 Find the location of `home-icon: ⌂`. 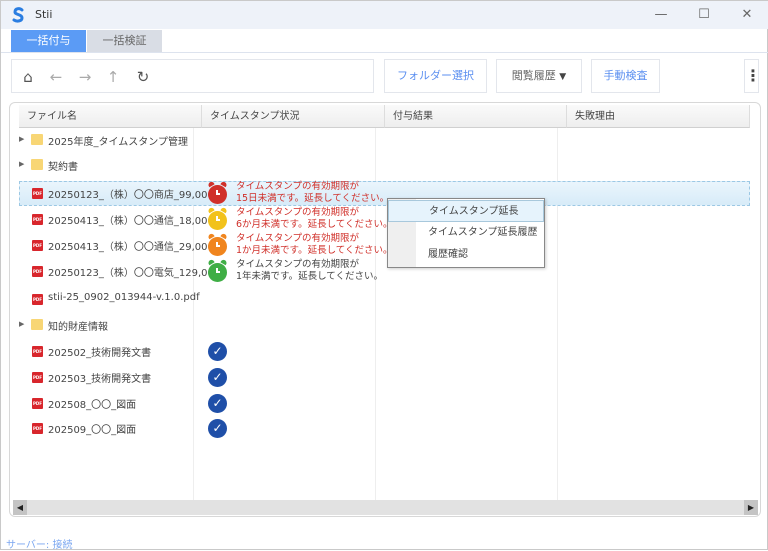

home-icon: ⌂ is located at coordinates (28, 77).